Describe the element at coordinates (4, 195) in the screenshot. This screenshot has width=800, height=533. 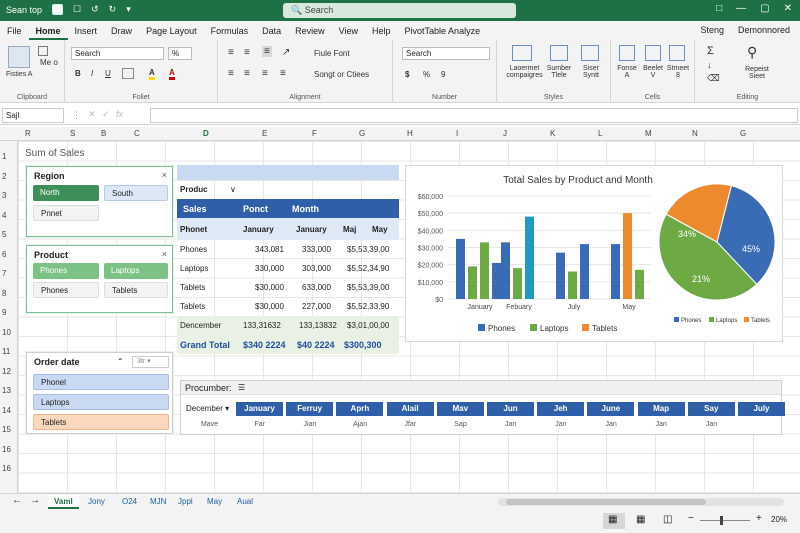
I see `row-header: 3` at that location.